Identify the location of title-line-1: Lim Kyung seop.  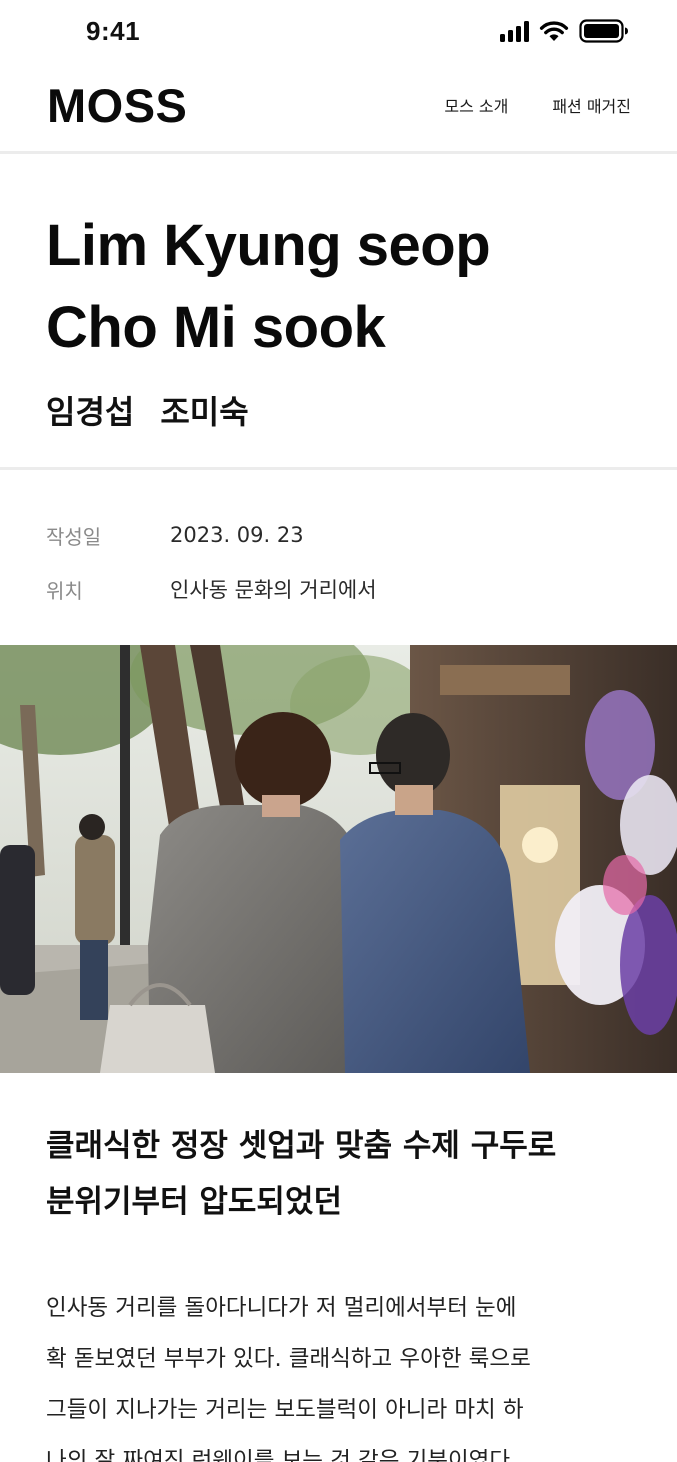
(268, 245).